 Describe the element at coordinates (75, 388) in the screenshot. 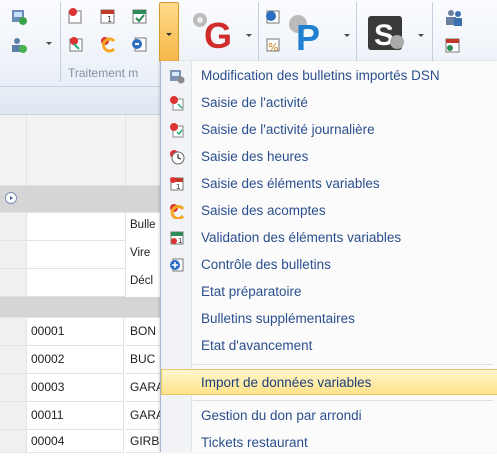

I see `table-row-code: 00003` at that location.